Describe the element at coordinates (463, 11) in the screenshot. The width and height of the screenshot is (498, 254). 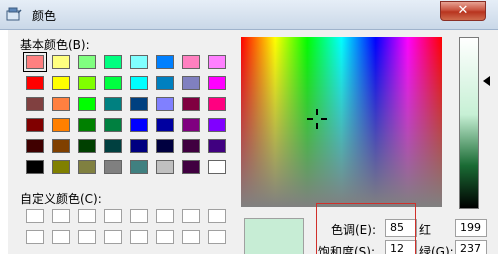
I see `close-button: ✕` at that location.